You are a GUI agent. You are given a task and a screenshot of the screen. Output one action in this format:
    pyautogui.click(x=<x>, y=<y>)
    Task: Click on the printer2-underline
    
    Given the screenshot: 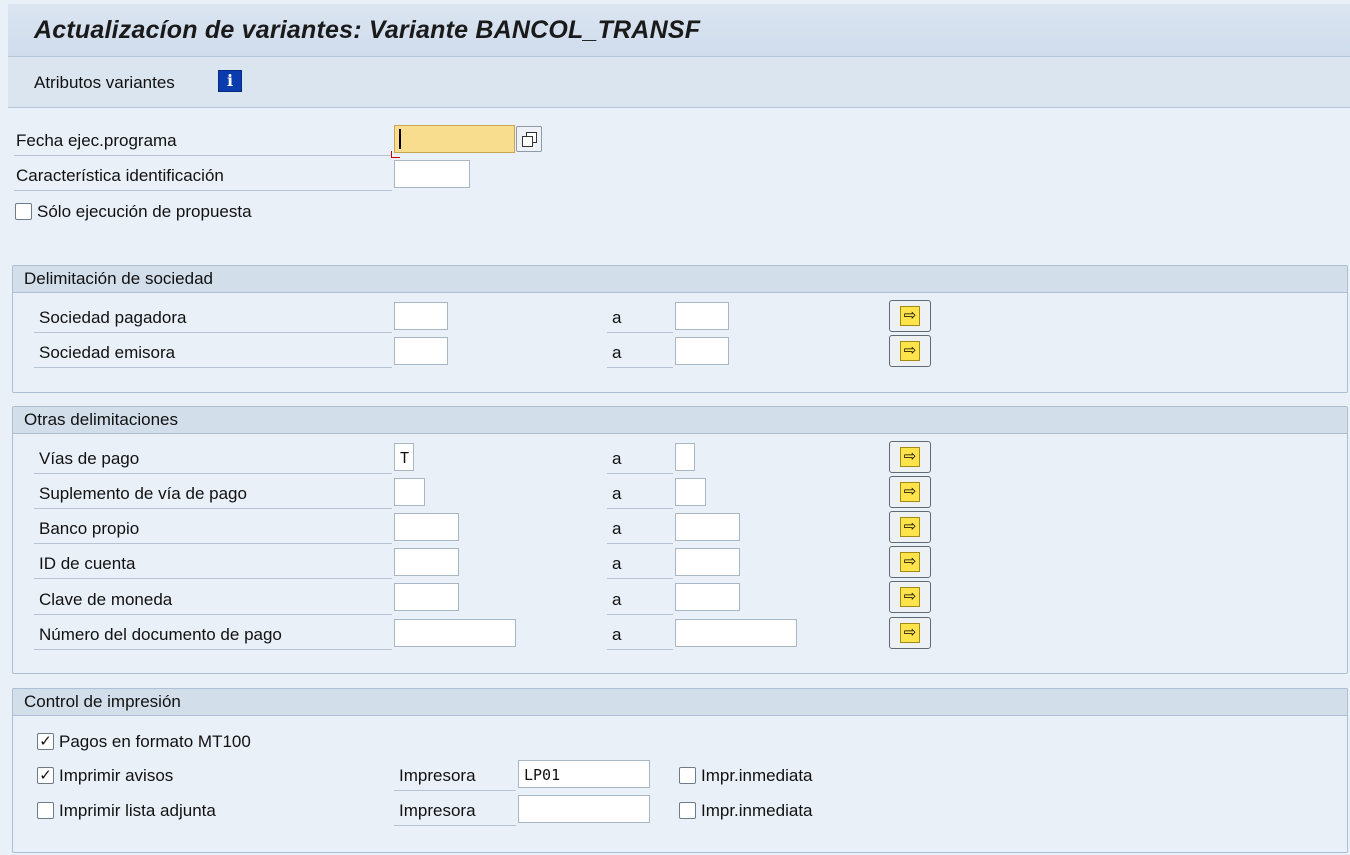 What is the action you would take?
    pyautogui.click(x=455, y=825)
    